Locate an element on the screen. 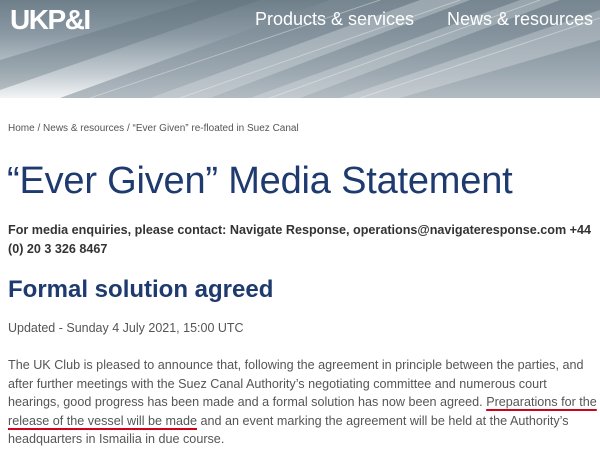  page-title: “Ever Given” Media Statement is located at coordinates (260, 181).